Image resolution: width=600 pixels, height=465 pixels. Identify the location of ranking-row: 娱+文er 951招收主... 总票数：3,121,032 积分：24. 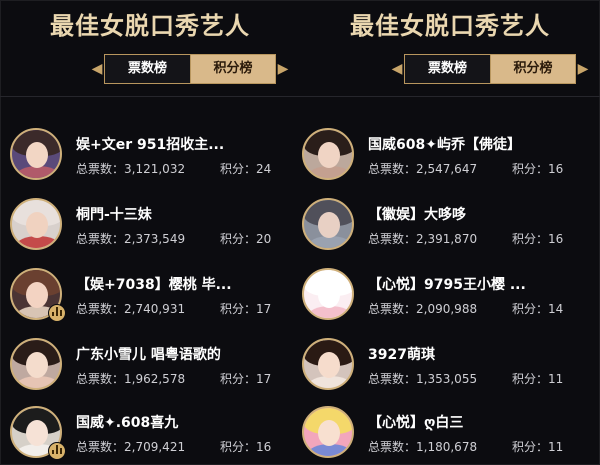
(150, 158).